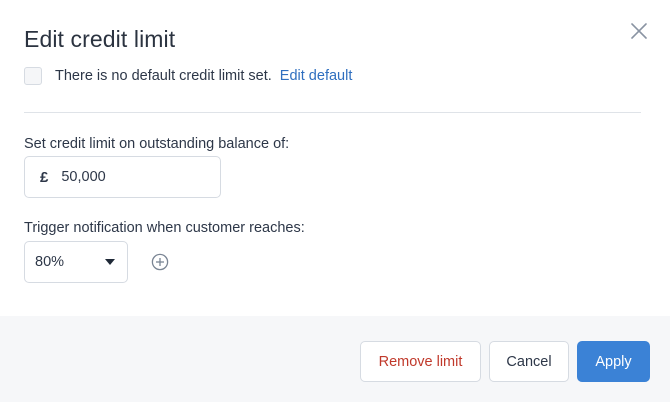 This screenshot has width=670, height=402. Describe the element at coordinates (83, 177) in the screenshot. I see `credit-limit-value: 50,000` at that location.